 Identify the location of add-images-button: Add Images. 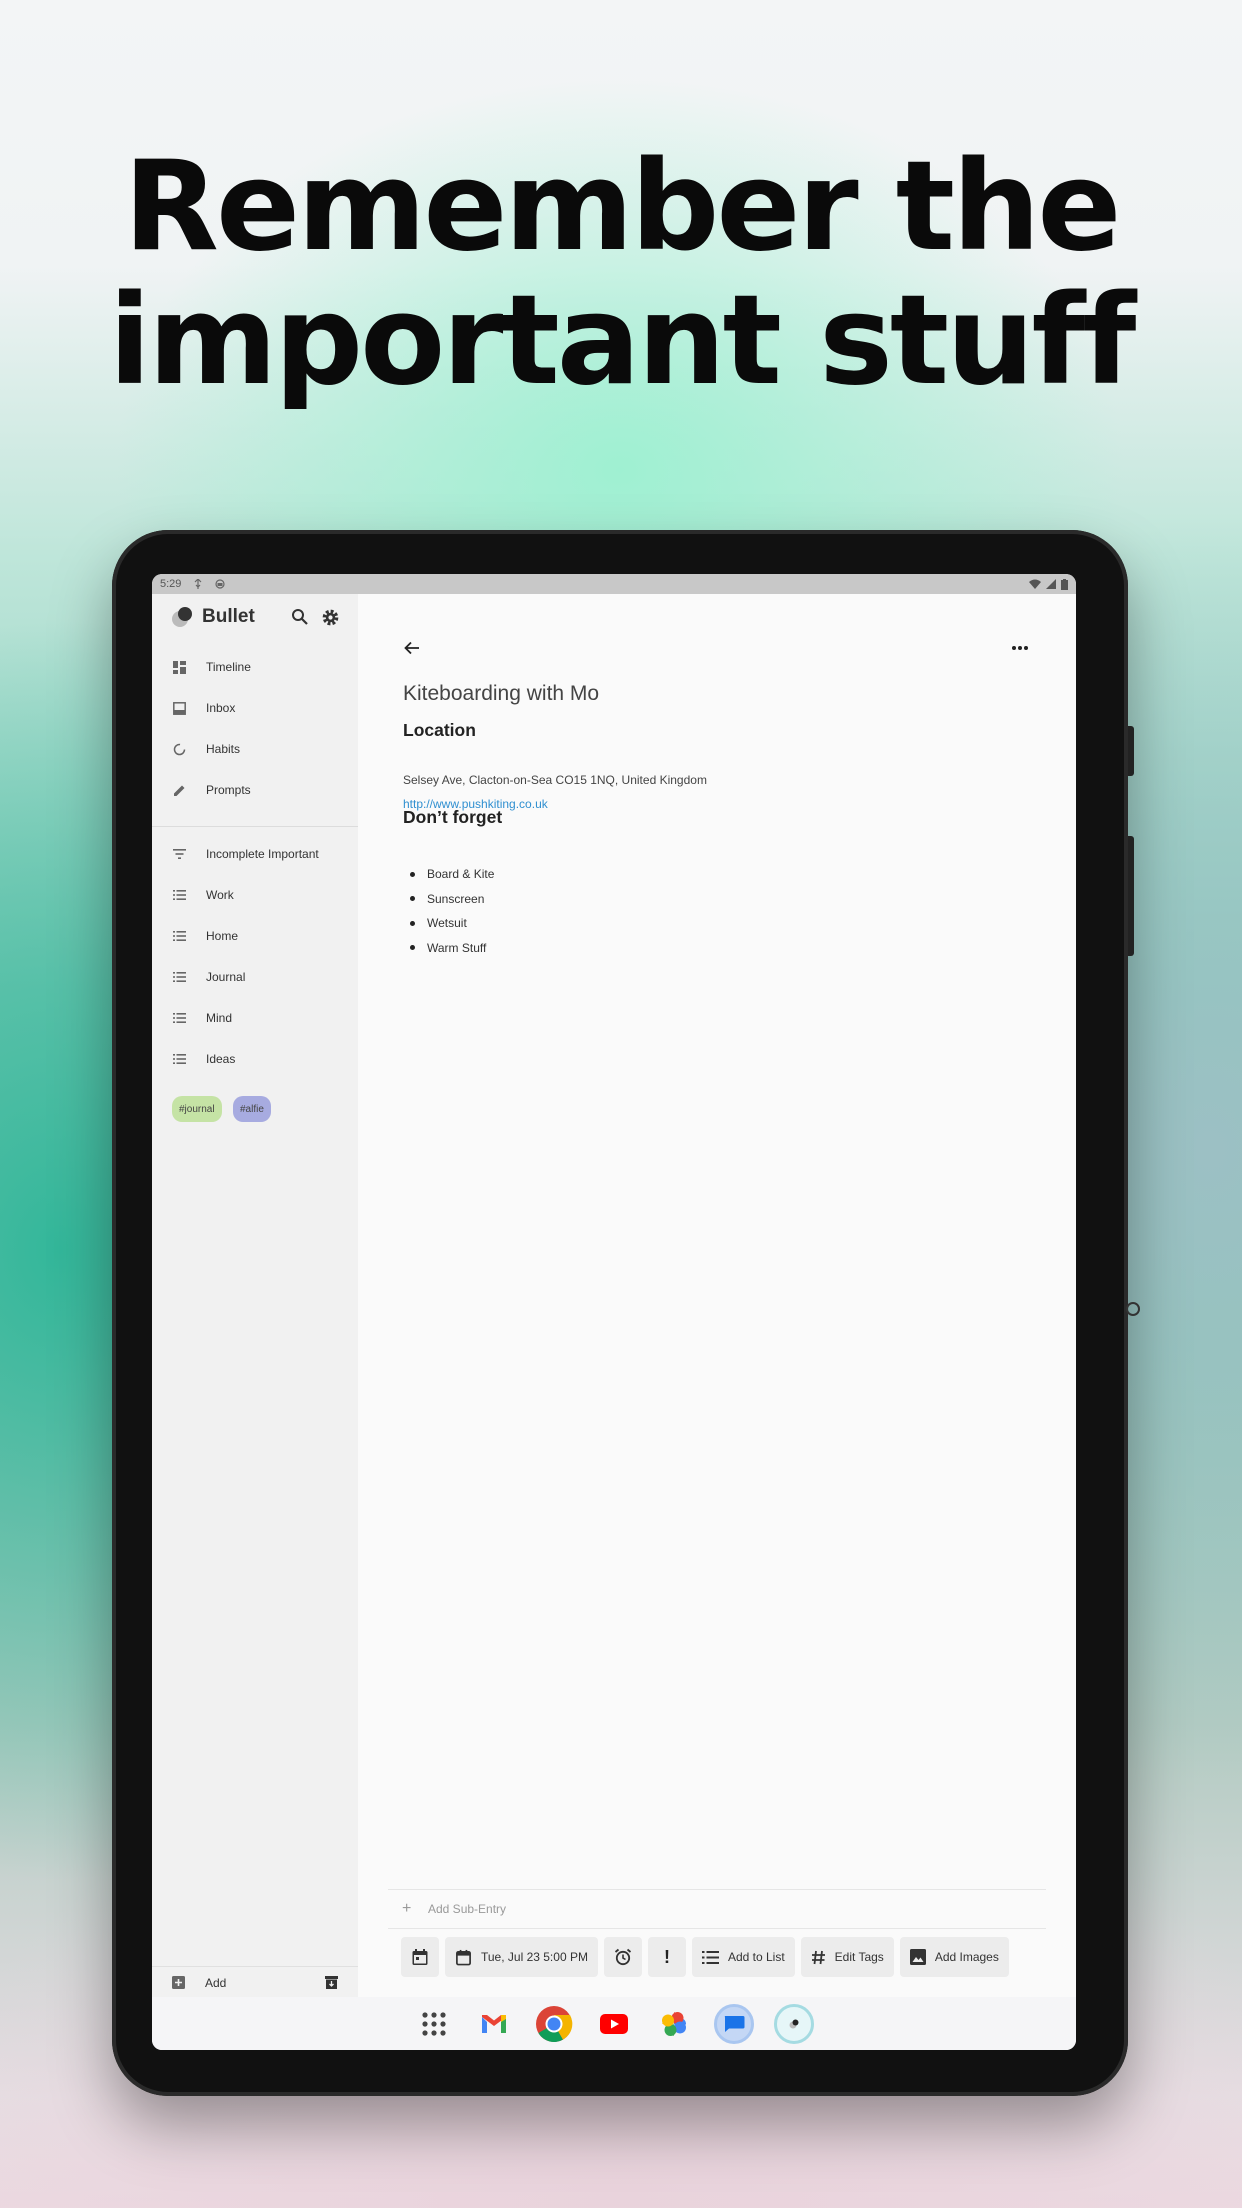
(954, 1957).